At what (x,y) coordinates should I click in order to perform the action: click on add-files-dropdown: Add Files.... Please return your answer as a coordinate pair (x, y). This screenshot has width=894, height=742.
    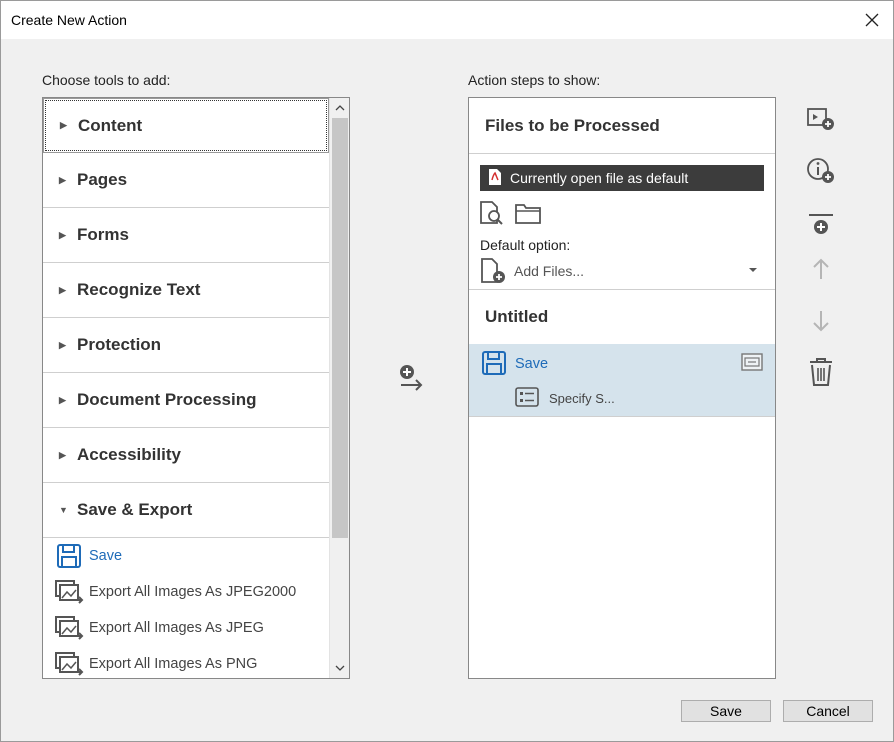
    Looking at the image, I should click on (622, 271).